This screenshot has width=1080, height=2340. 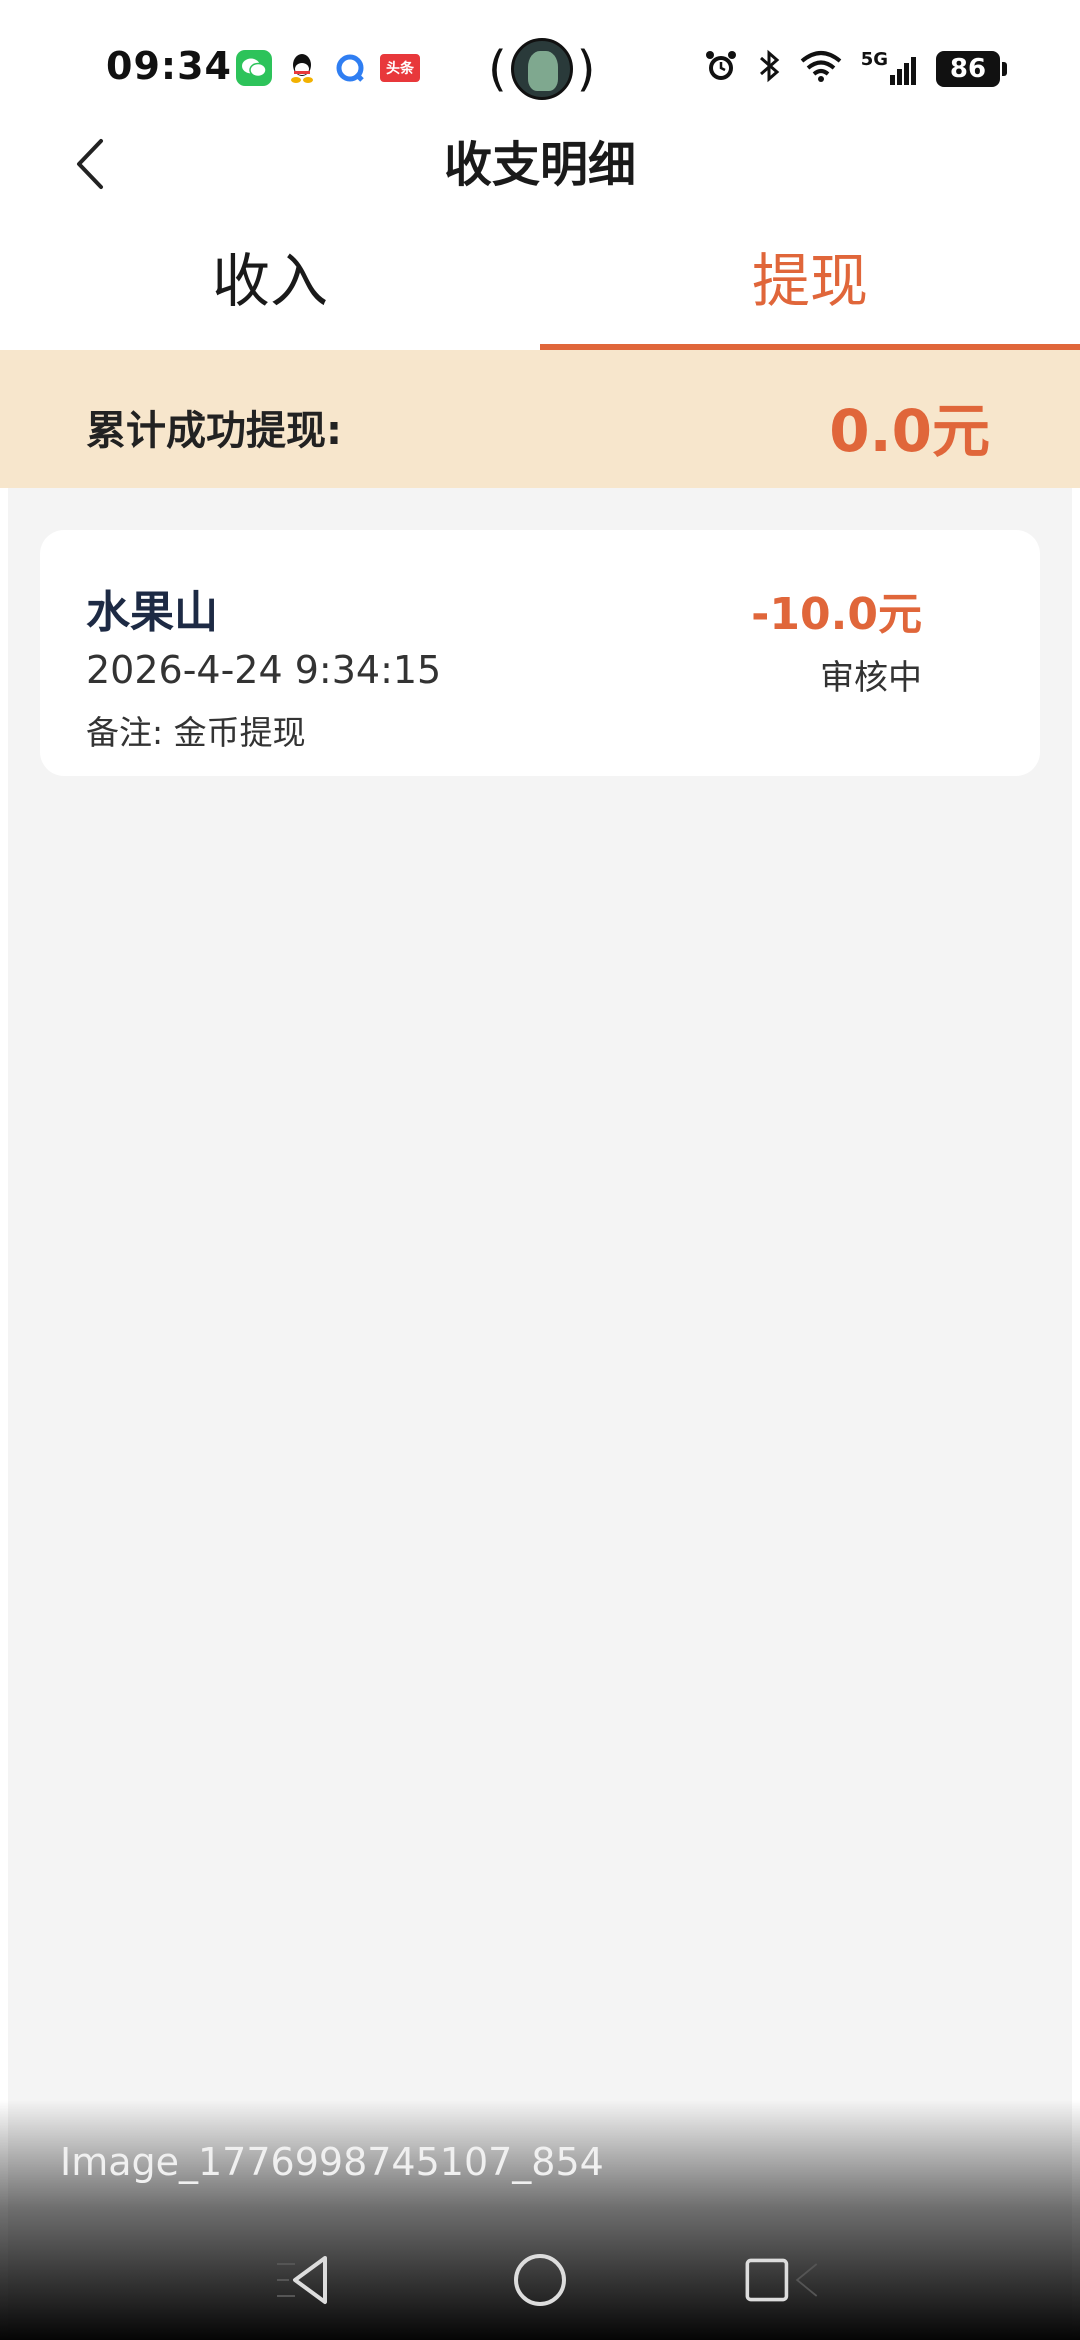 I want to click on wifi-icon, so click(x=821, y=69).